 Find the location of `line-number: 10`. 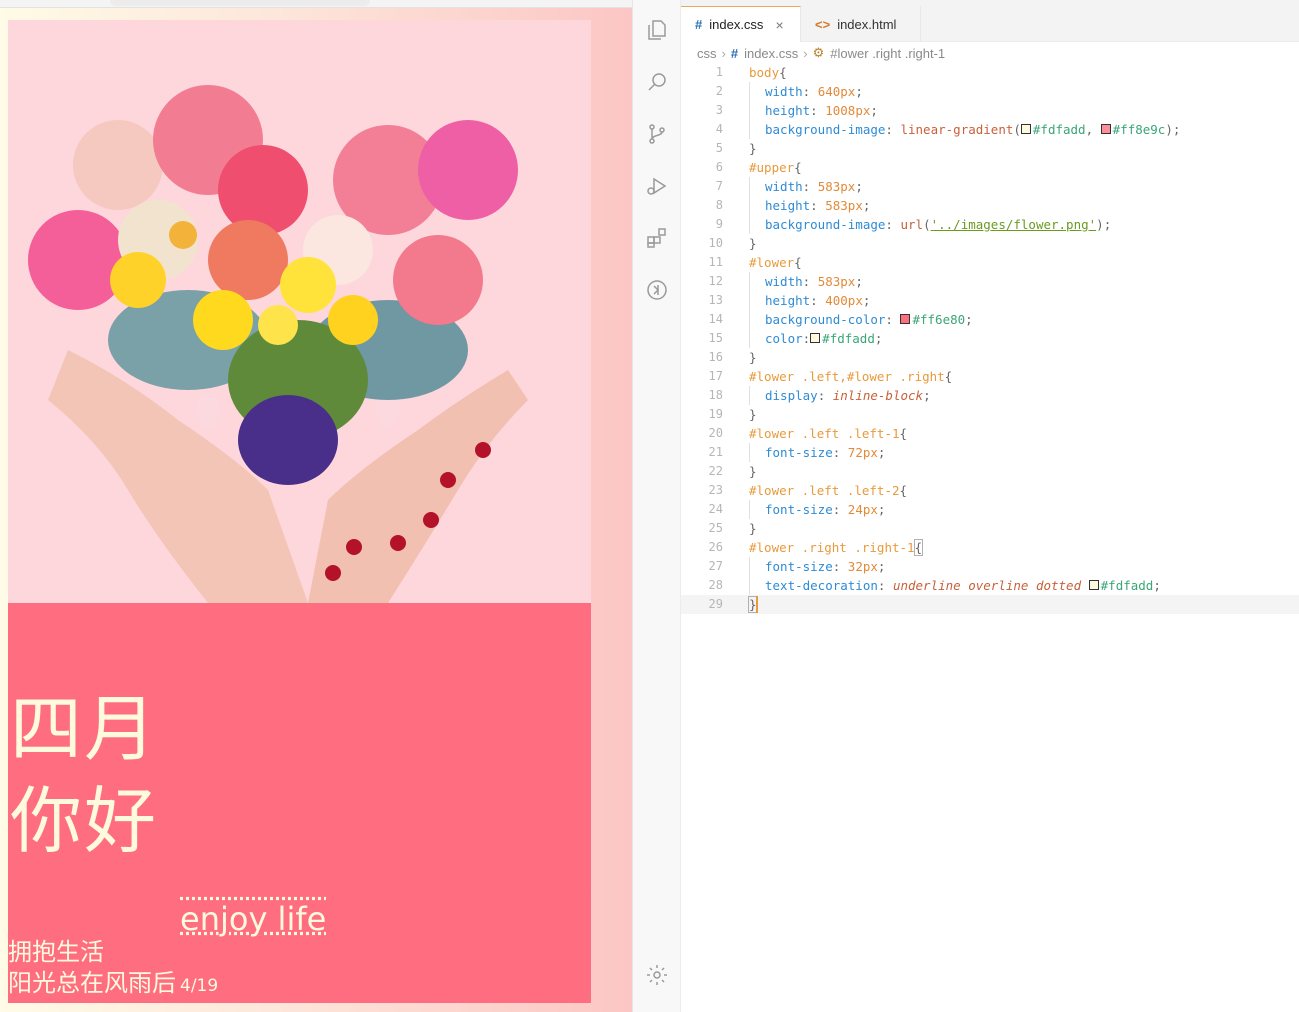

line-number: 10 is located at coordinates (715, 243).